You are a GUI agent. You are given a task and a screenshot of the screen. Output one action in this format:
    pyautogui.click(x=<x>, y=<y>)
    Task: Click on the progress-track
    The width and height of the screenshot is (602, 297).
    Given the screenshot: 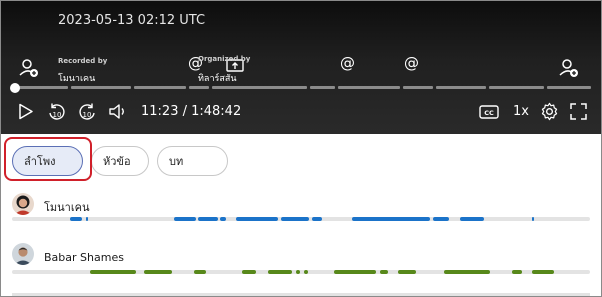 What is the action you would take?
    pyautogui.click(x=302, y=88)
    